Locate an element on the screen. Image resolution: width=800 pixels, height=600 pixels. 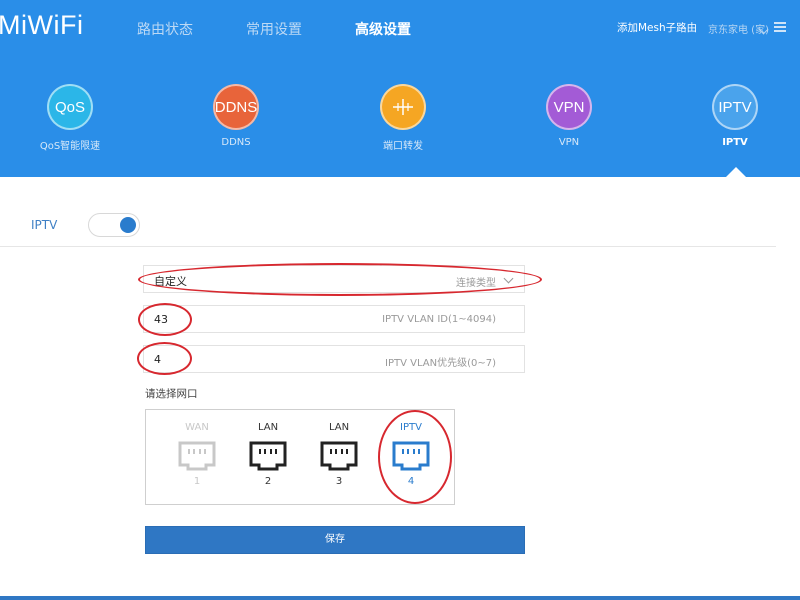
menu-icon is located at coordinates (780, 27).